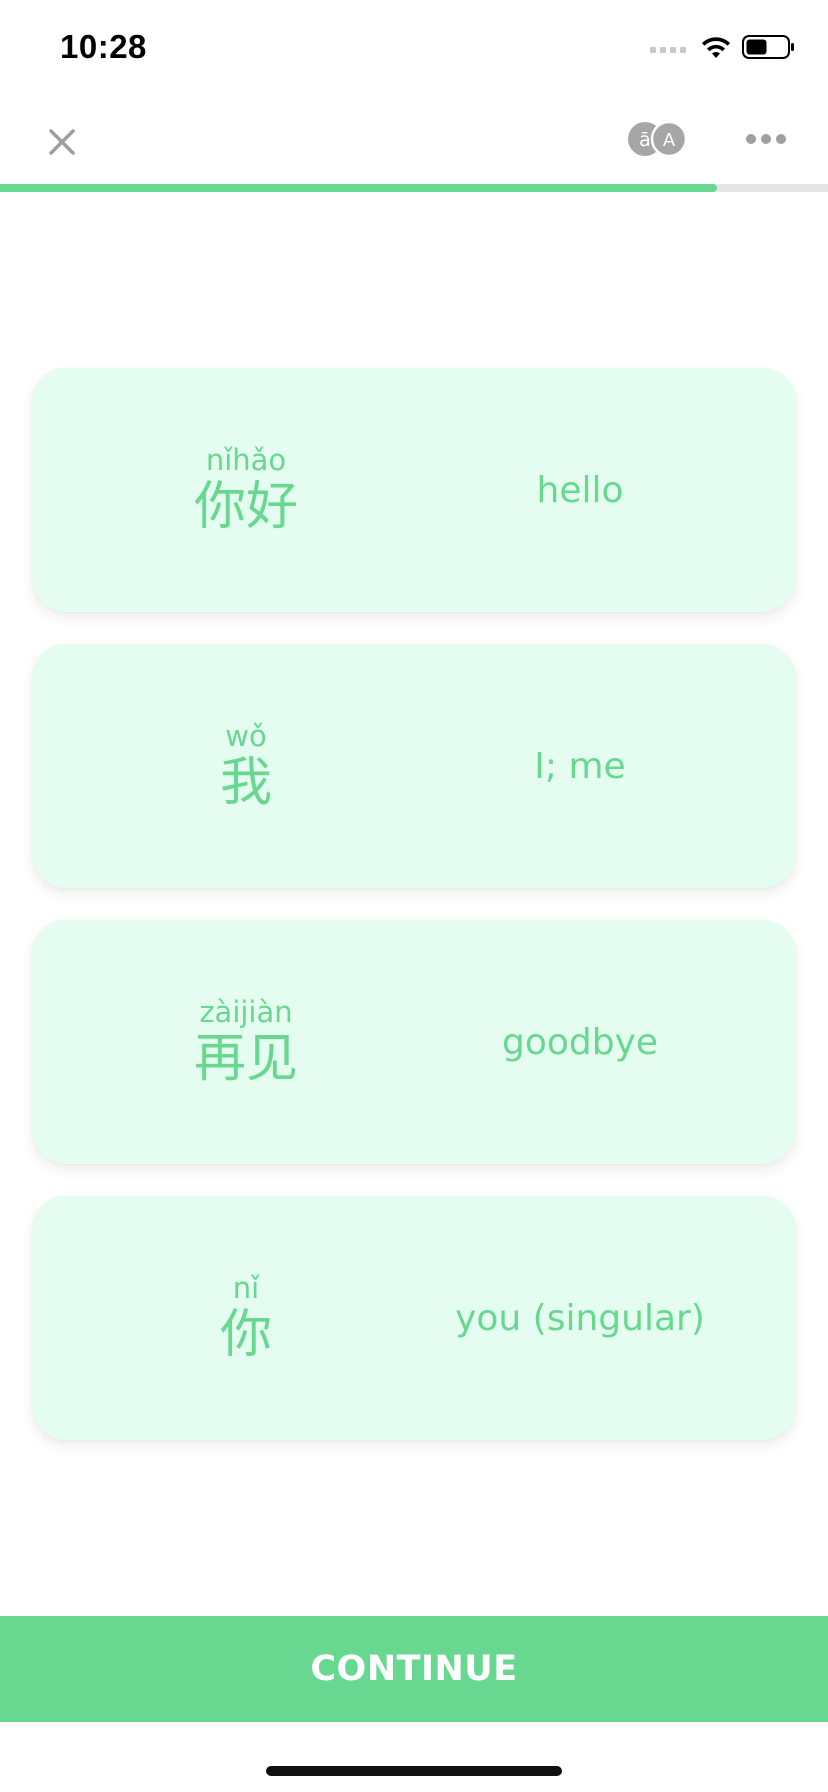 Image resolution: width=828 pixels, height=1792 pixels. What do you see at coordinates (246, 460) in the screenshot?
I see `vocab-pinyin: nǐhǎo` at bounding box center [246, 460].